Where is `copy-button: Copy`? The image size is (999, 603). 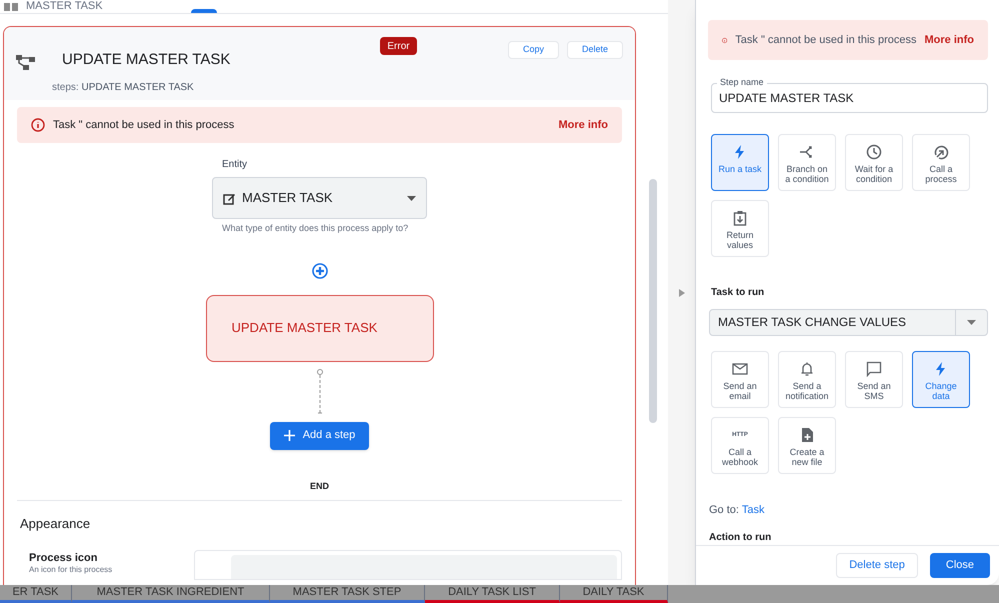
copy-button: Copy is located at coordinates (533, 50).